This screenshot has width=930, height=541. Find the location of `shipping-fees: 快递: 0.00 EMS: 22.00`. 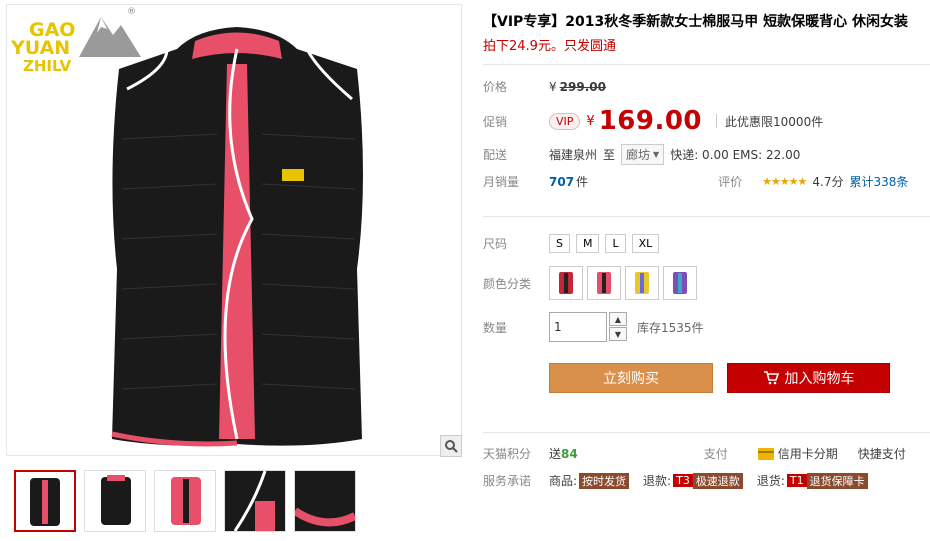

shipping-fees: 快递: 0.00 EMS: 22.00 is located at coordinates (735, 155).